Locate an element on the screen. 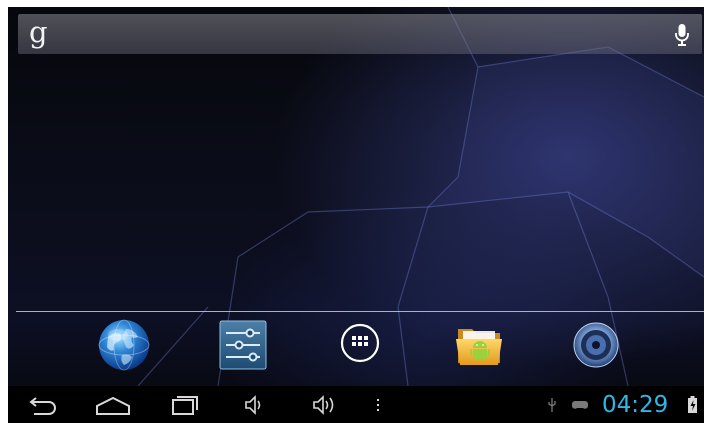  menu-icon is located at coordinates (378, 404).